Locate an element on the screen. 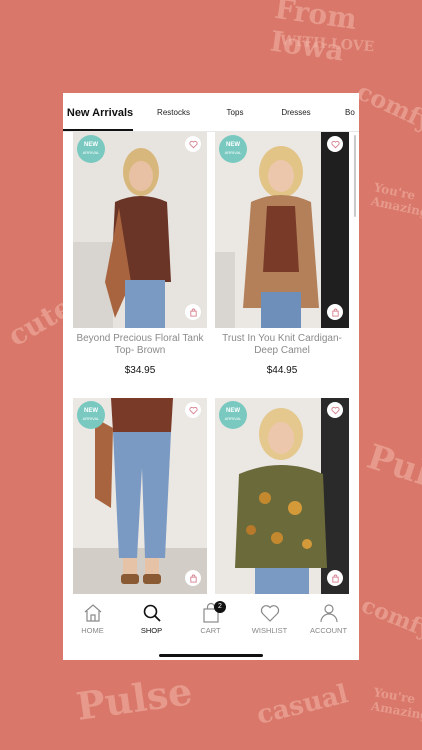 This screenshot has width=422, height=750. nav-shop-label: SHOP is located at coordinates (151, 630).